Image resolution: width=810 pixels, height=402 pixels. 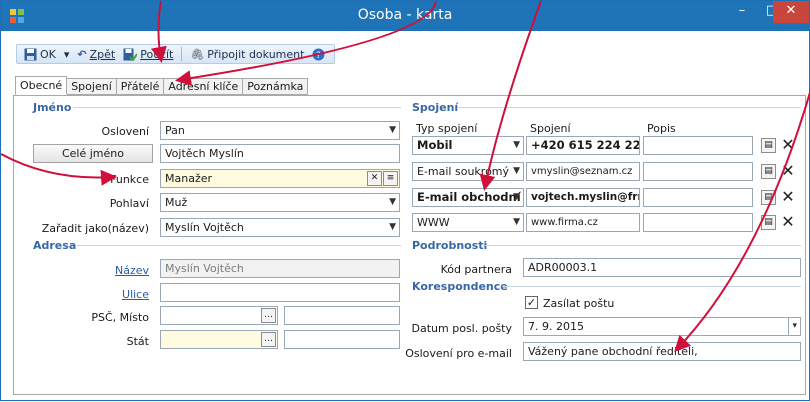 I want to click on ok-label: OK, so click(x=48, y=54).